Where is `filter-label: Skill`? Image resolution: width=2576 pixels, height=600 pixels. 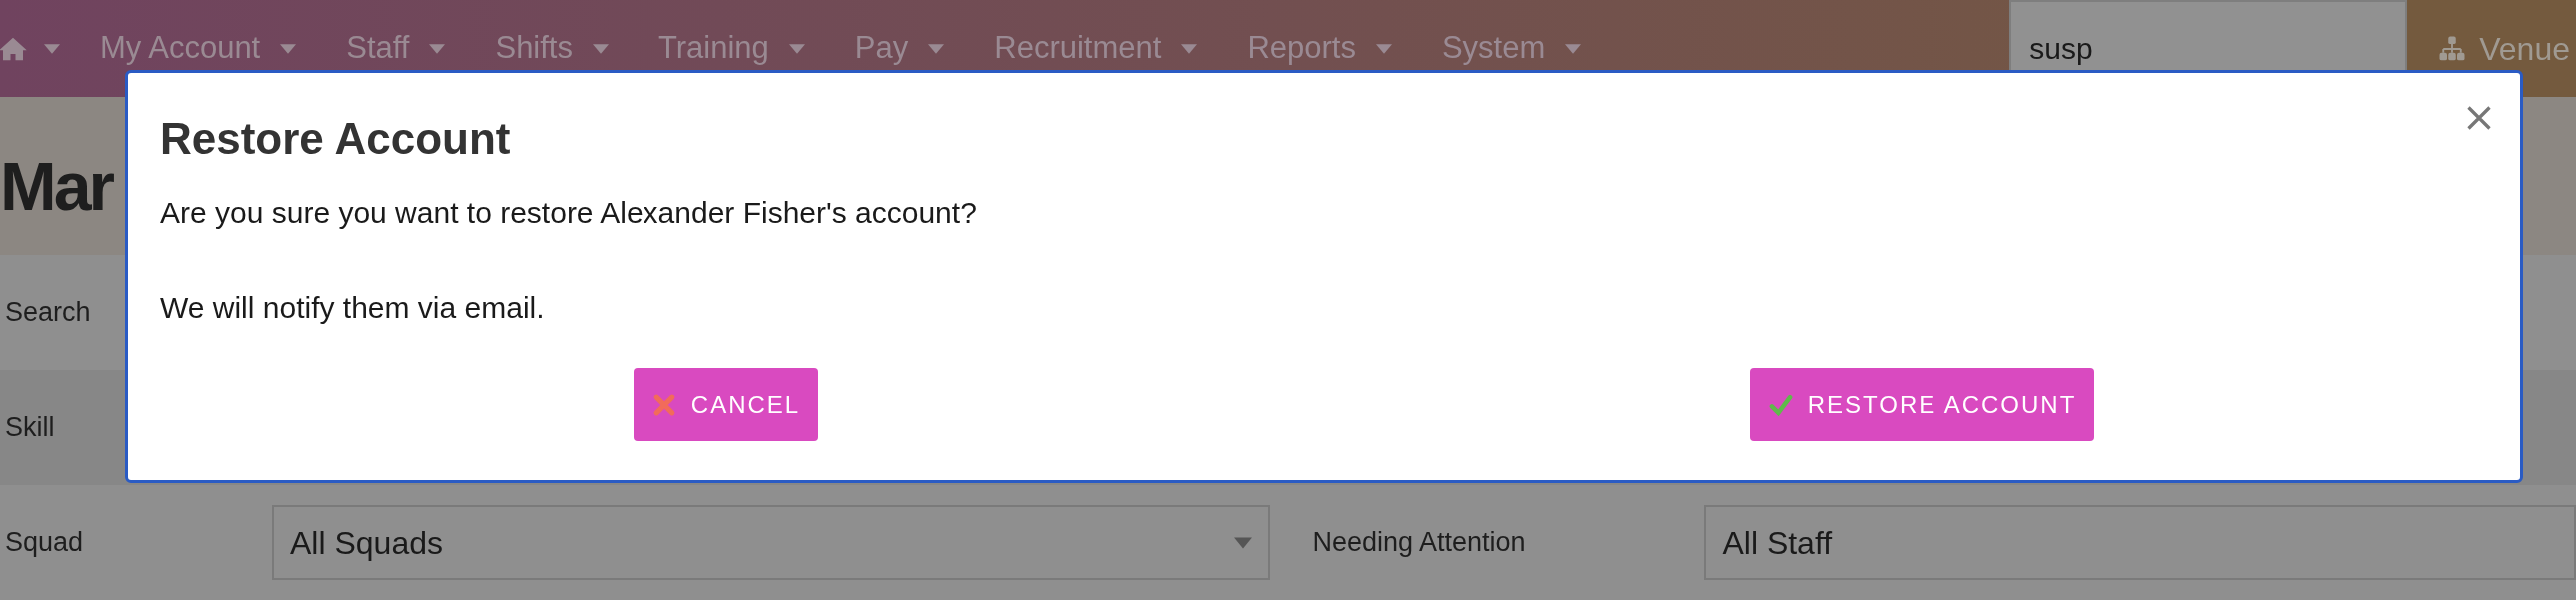 filter-label: Skill is located at coordinates (30, 427).